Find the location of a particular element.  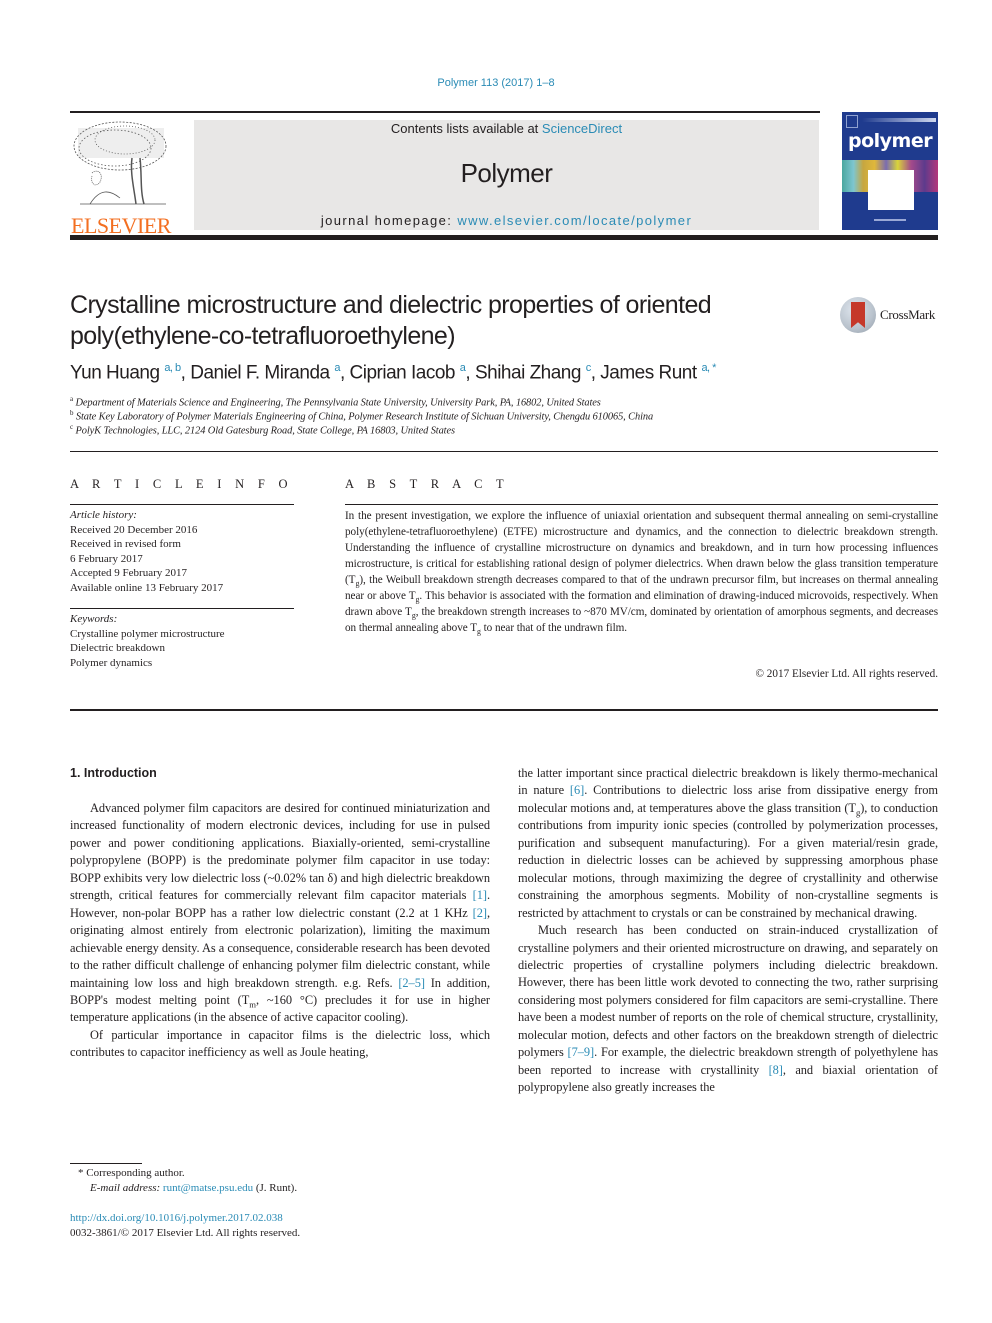

history-item: Received in revised form is located at coordinates (125, 544).